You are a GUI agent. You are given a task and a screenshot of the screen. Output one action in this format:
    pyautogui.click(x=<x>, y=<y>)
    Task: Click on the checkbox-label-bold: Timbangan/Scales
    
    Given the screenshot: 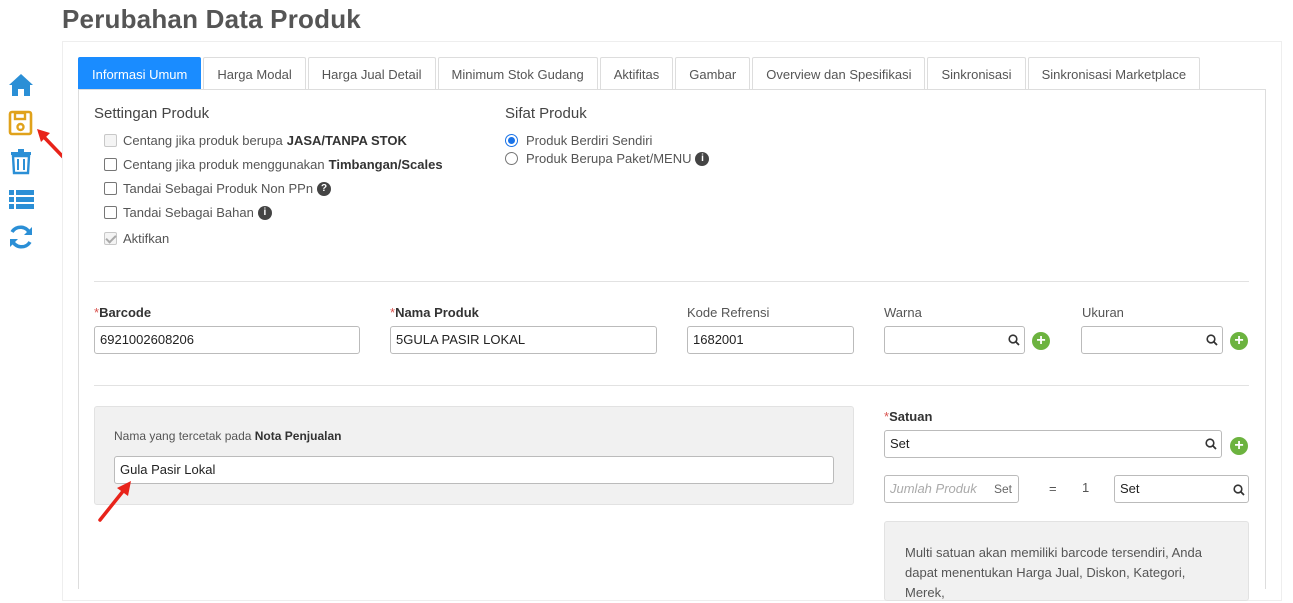 What is the action you would take?
    pyautogui.click(x=385, y=164)
    